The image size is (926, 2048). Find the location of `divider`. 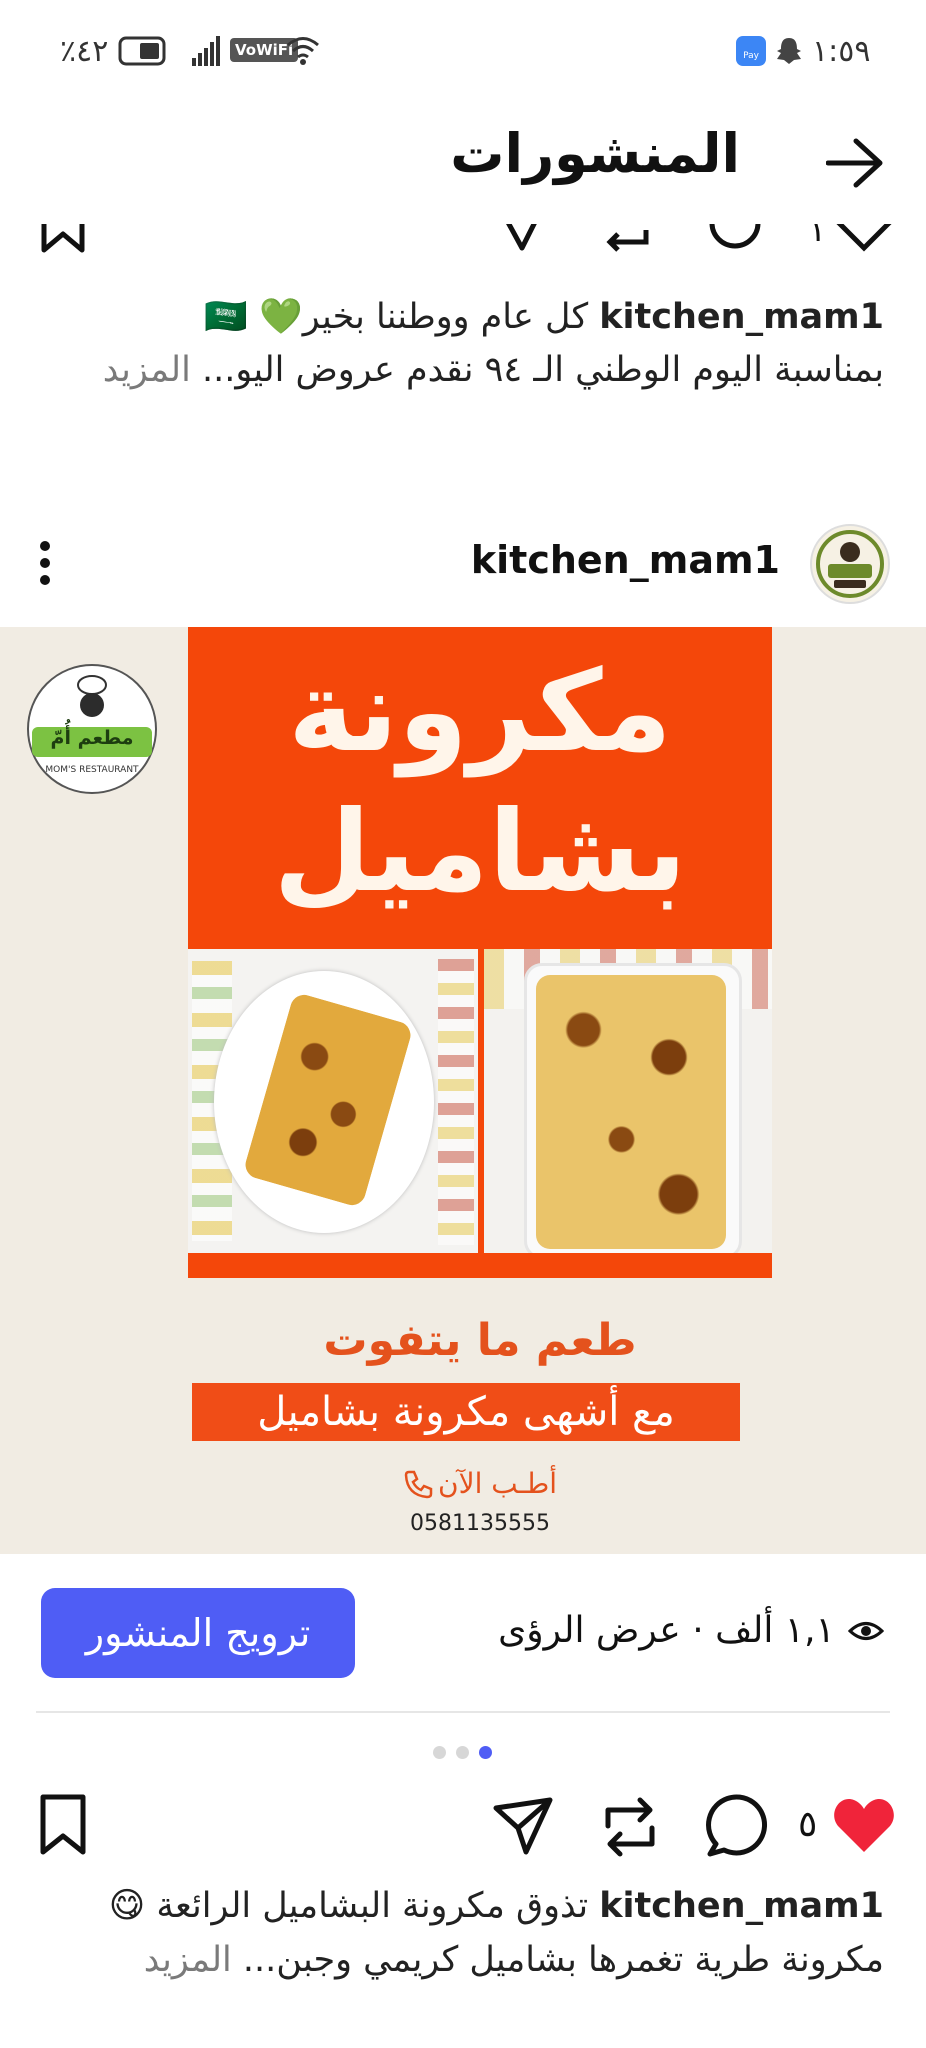

divider is located at coordinates (463, 1712).